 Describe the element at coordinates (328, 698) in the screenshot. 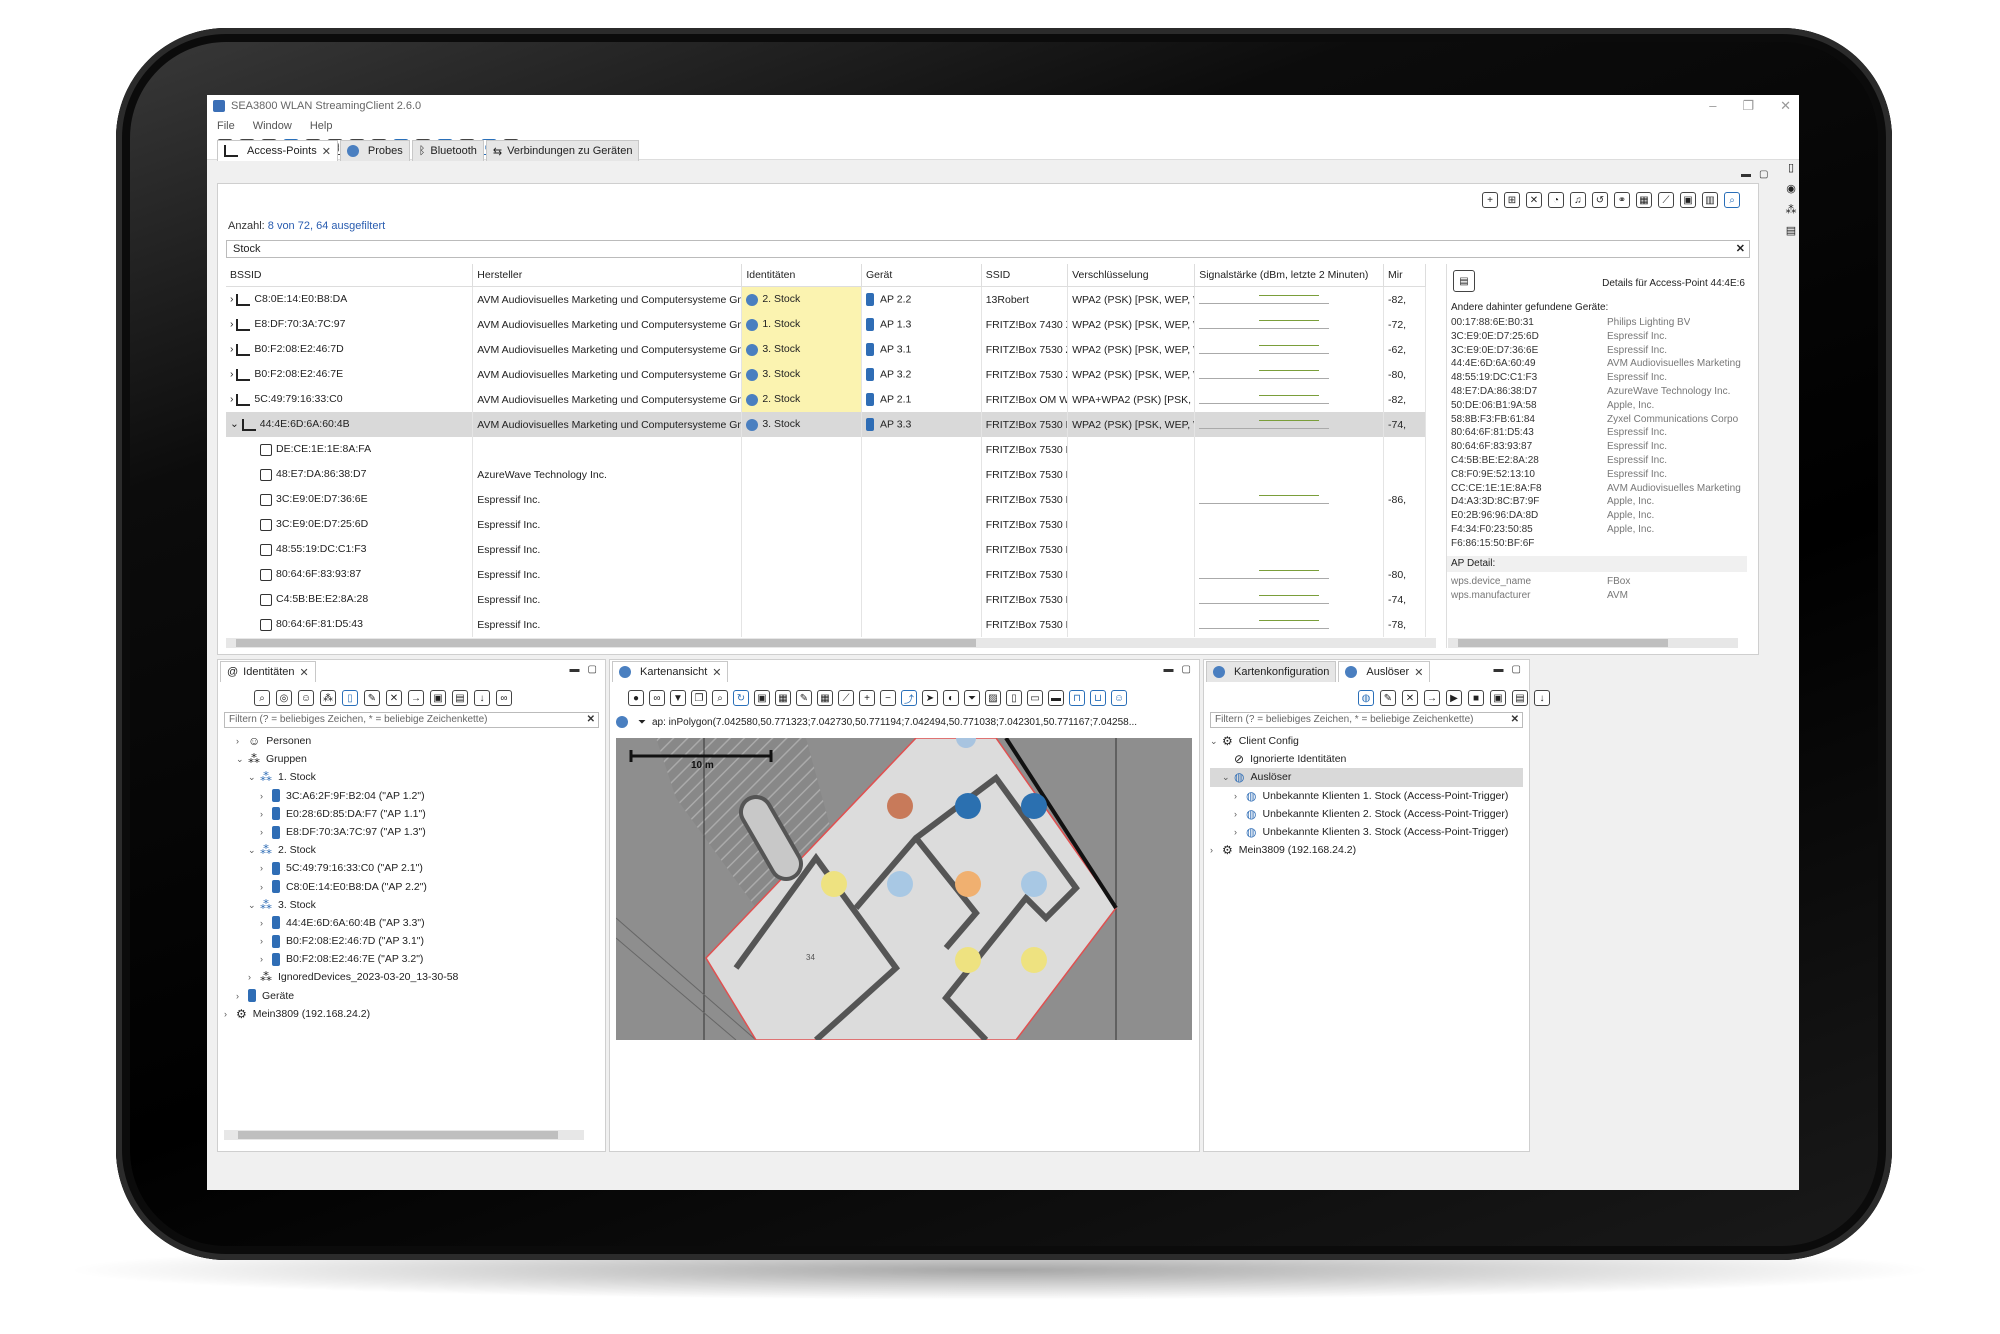

I see `add-group-icon: ⁂` at that location.